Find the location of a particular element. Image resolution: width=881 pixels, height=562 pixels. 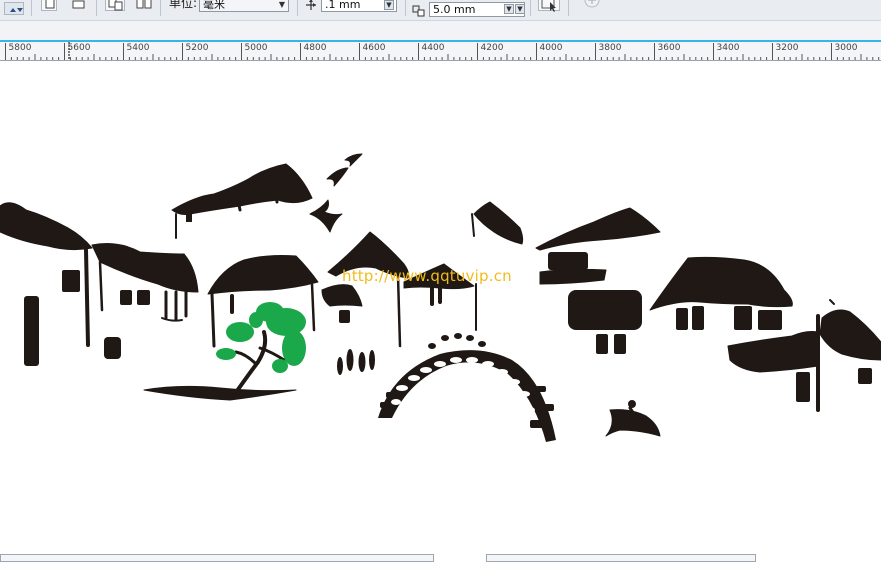

all-pages-button is located at coordinates (115, 5).